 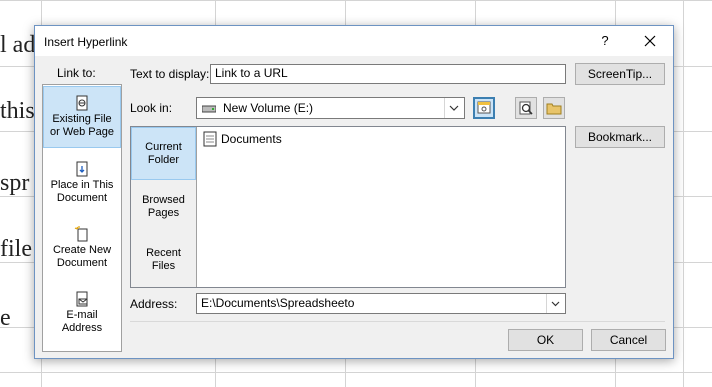 I want to click on dialog-title: Insert Hyperlink, so click(x=86, y=42).